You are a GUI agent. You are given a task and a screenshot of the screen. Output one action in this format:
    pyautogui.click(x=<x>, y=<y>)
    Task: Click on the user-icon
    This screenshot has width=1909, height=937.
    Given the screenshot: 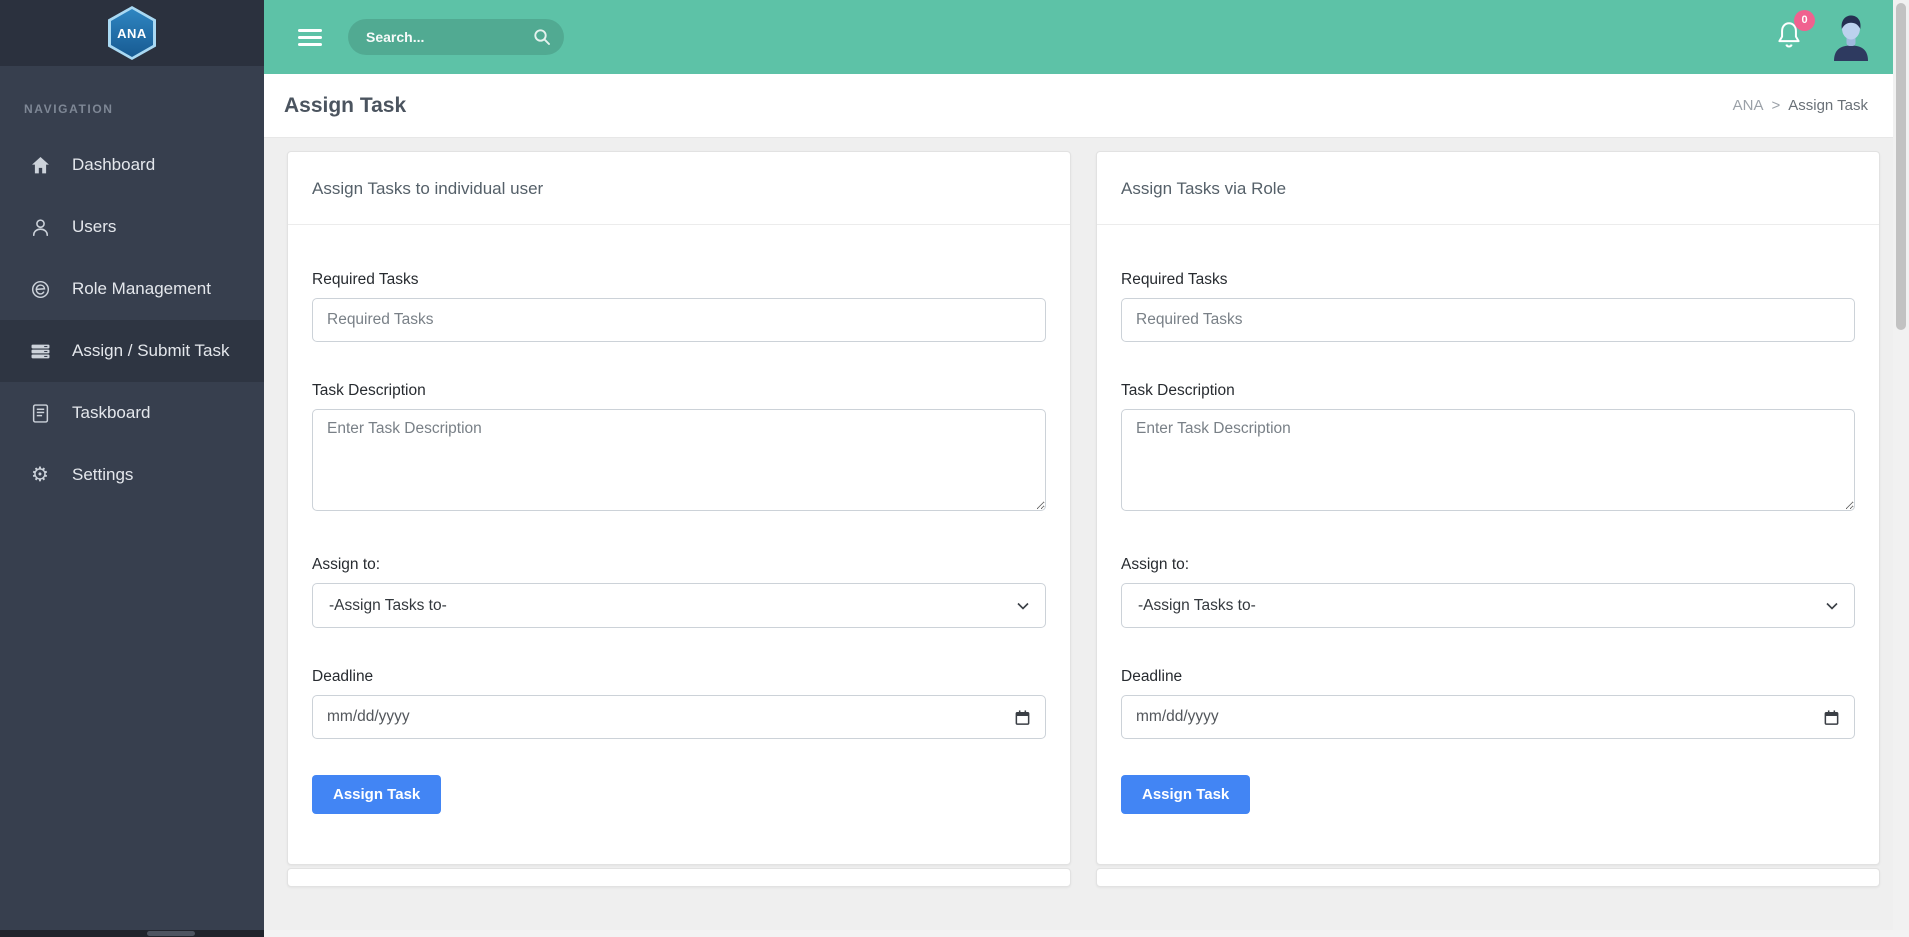 What is the action you would take?
    pyautogui.click(x=40, y=227)
    